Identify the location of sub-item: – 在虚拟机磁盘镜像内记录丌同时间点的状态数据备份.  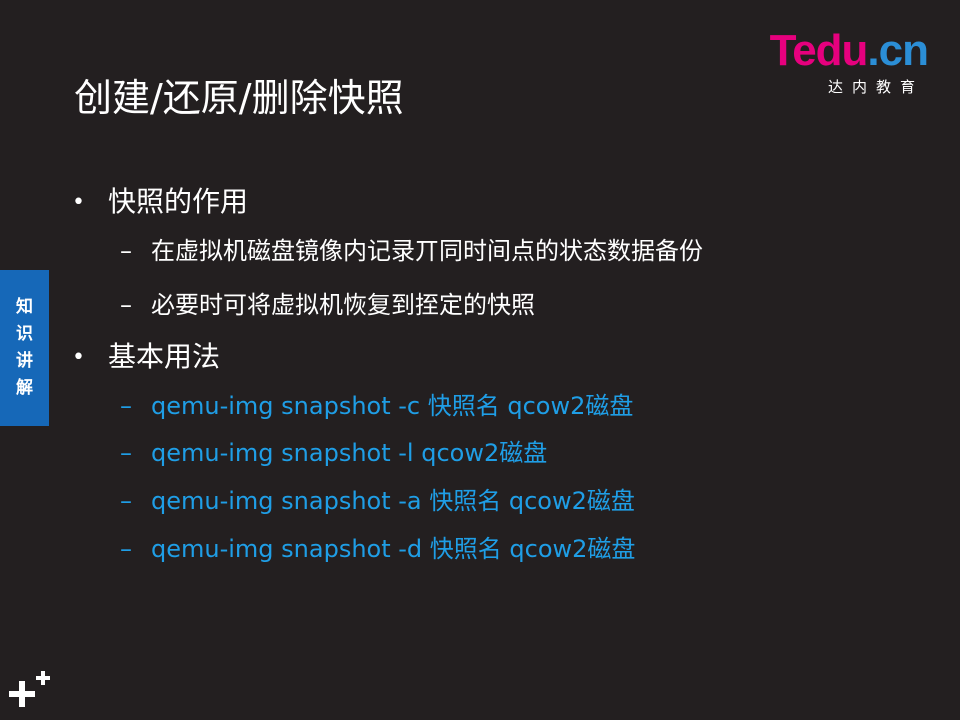
(411, 251).